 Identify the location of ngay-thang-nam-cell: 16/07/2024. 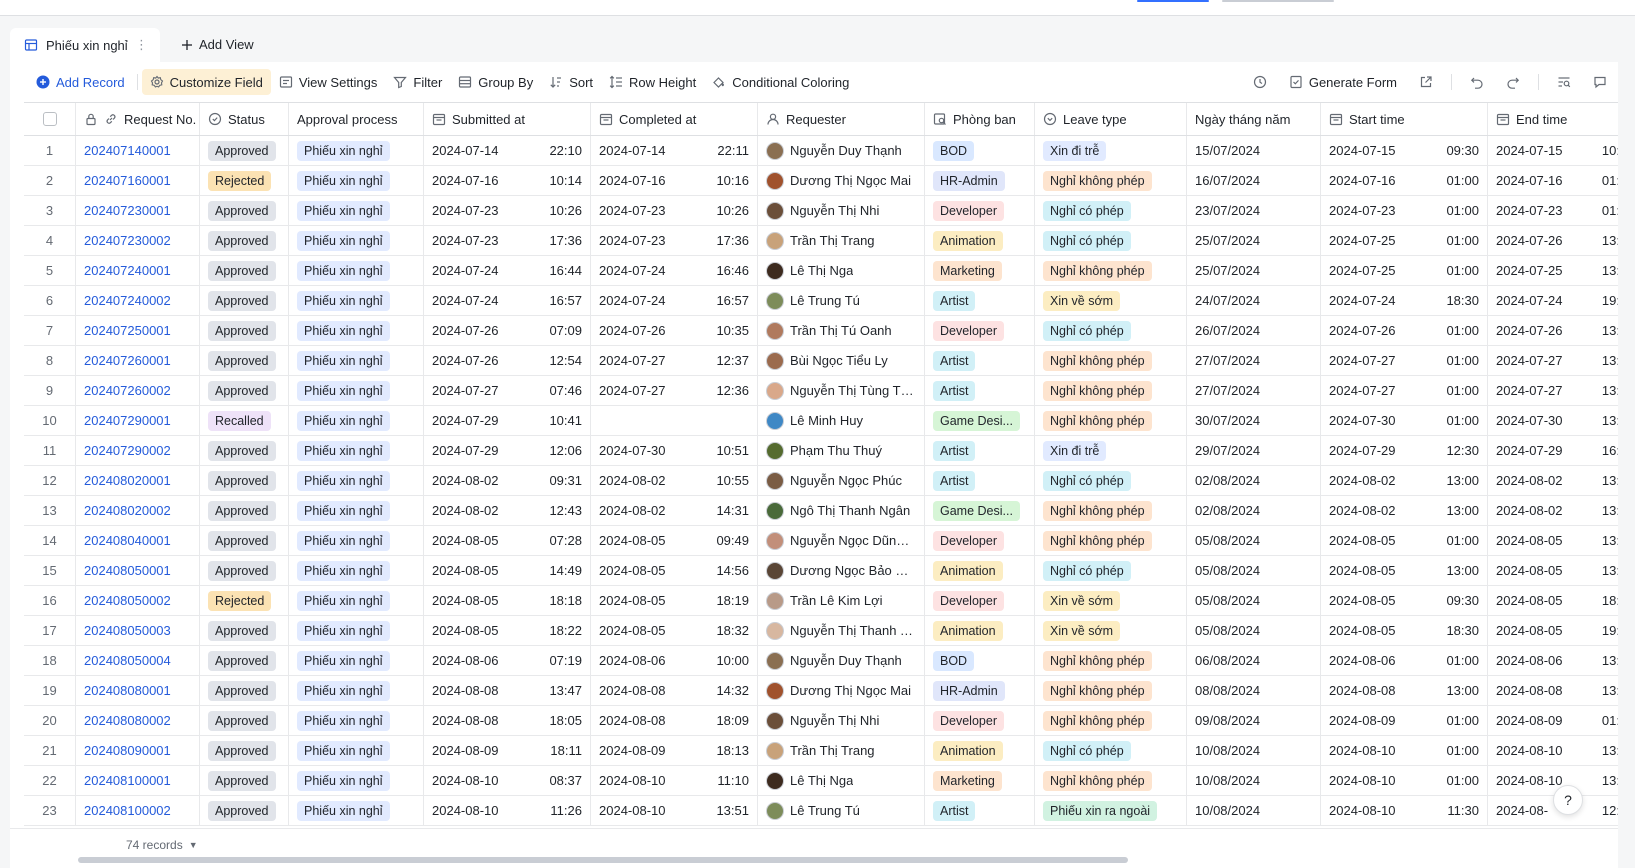
(1254, 180).